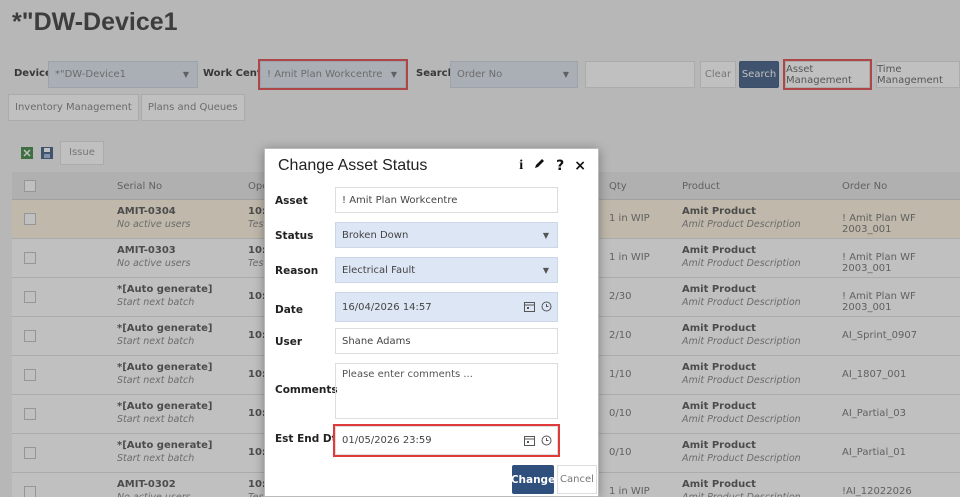 The width and height of the screenshot is (960, 497). I want to click on date-value: 16/04/2026 14:57, so click(387, 307).